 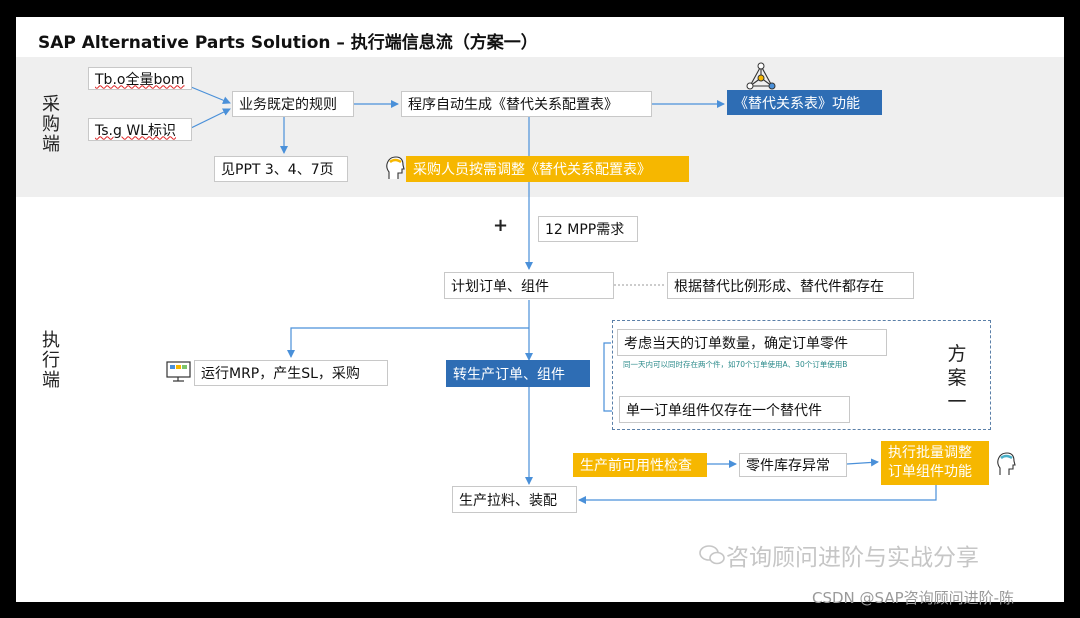 I want to click on mpp-demand-box: 12 MPP需求, so click(x=588, y=229).